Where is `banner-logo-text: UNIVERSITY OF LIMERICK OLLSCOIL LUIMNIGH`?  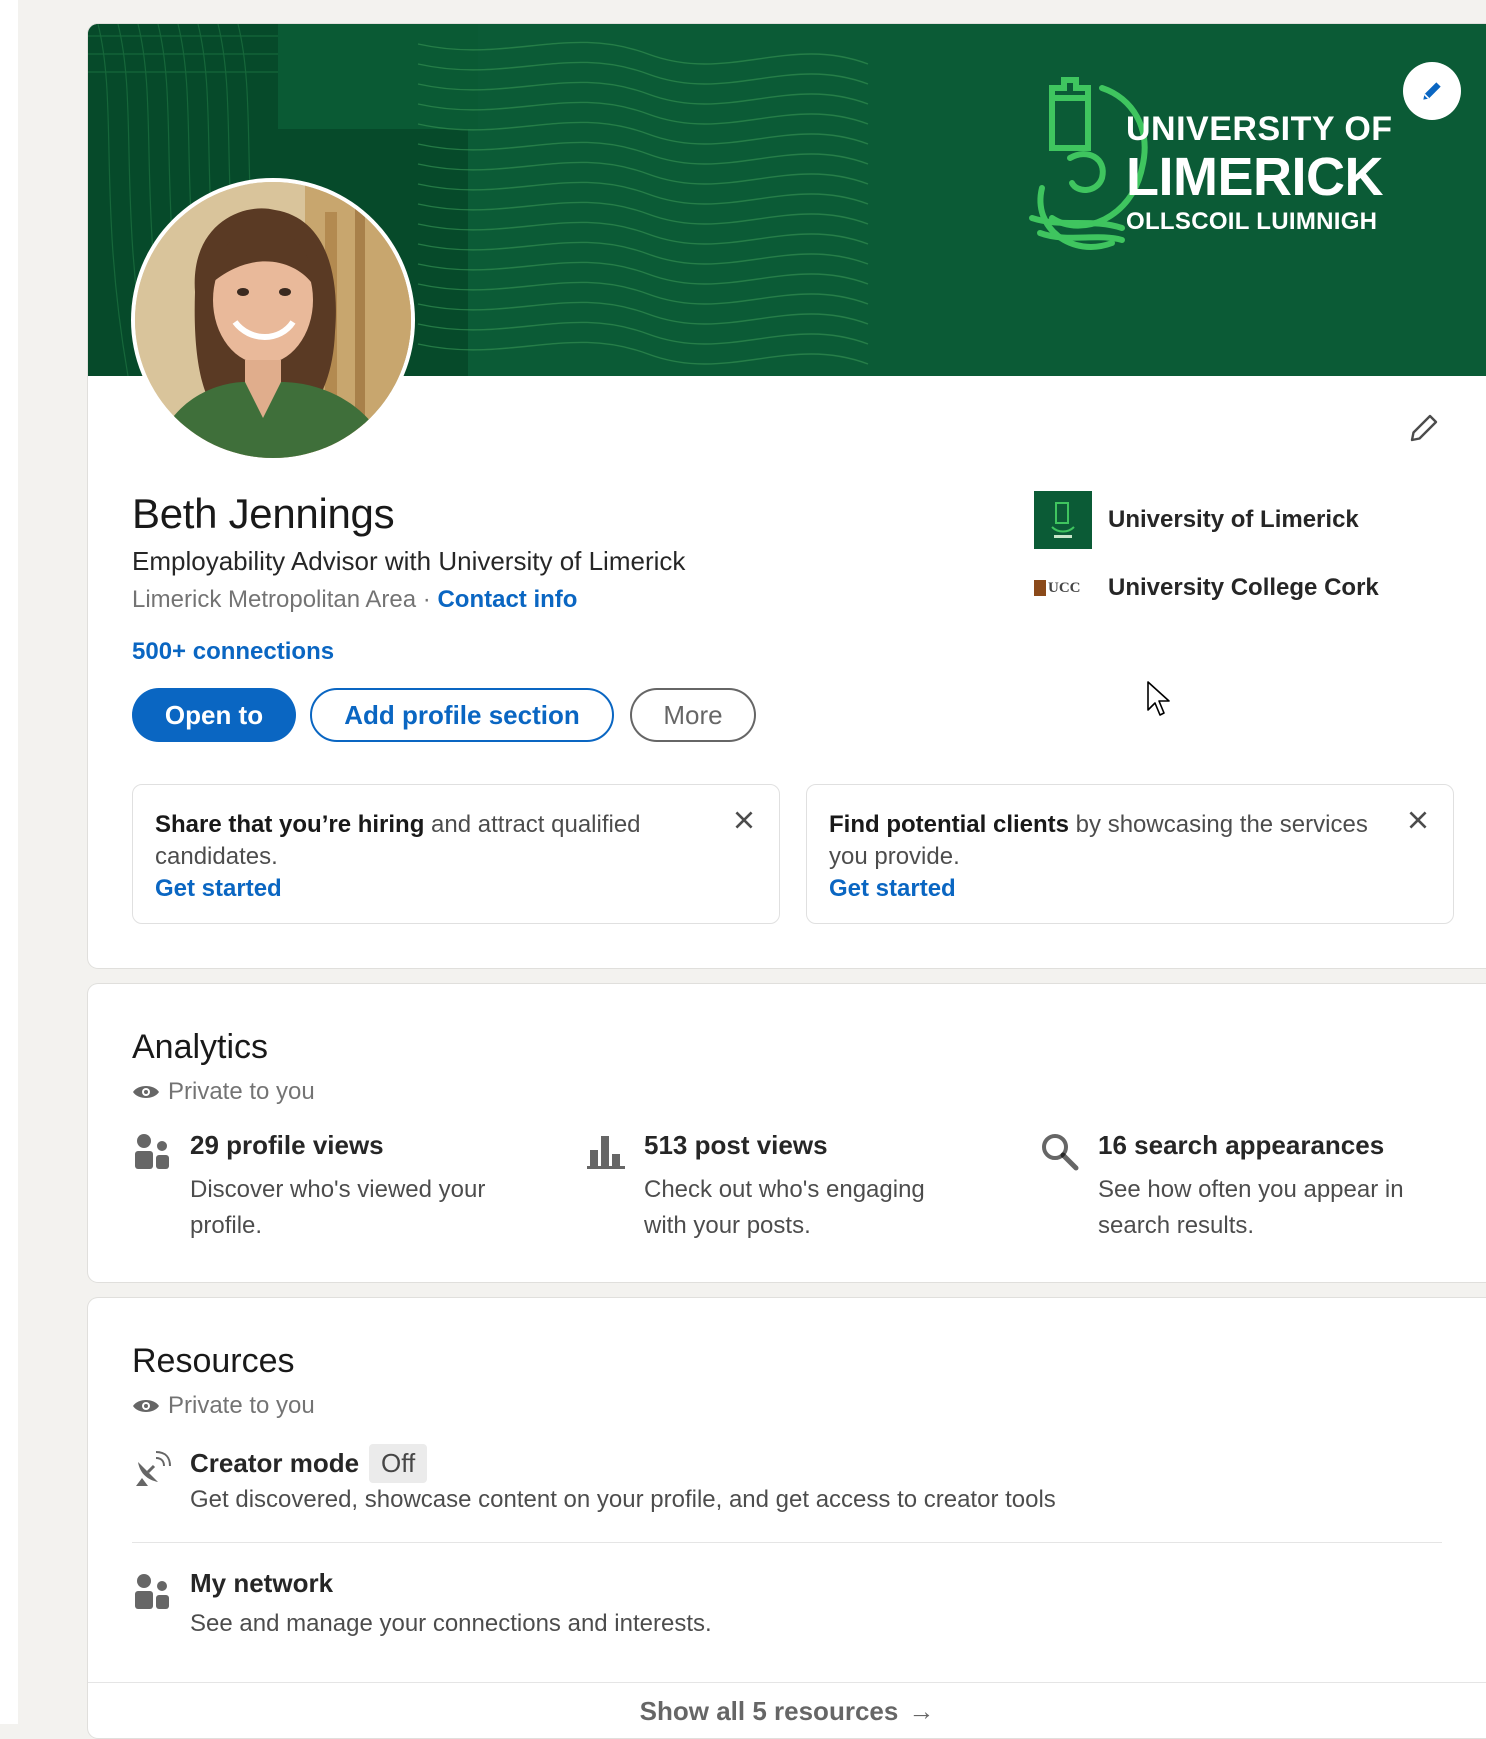 banner-logo-text: UNIVERSITY OF LIMERICK OLLSCOIL LUIMNIGH is located at coordinates (1259, 173).